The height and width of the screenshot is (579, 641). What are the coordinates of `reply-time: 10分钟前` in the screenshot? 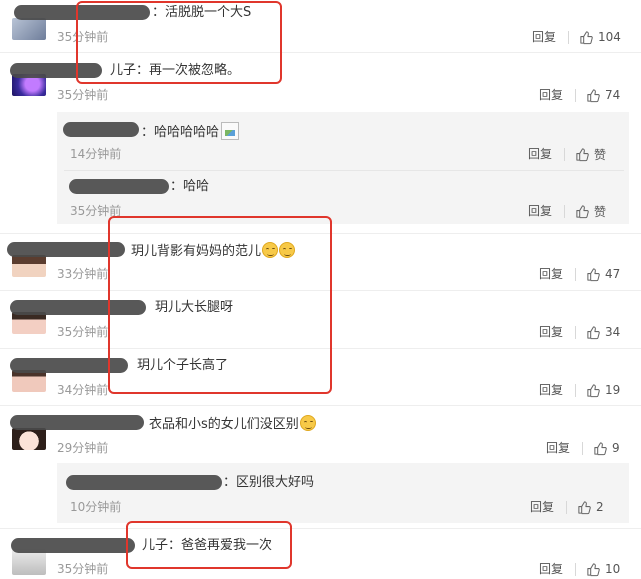 It's located at (96, 507).